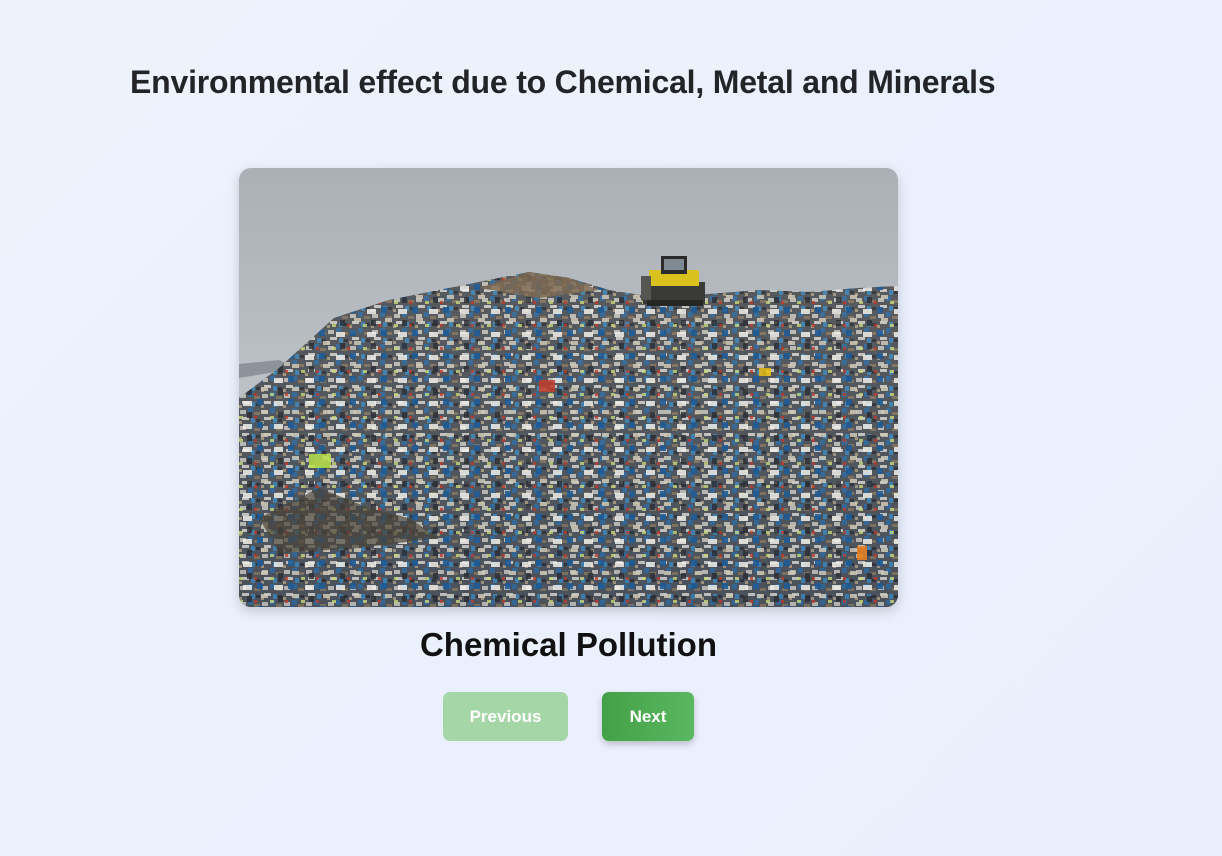 The image size is (1222, 856). I want to click on slide-navigation: Previous Next, so click(568, 716).